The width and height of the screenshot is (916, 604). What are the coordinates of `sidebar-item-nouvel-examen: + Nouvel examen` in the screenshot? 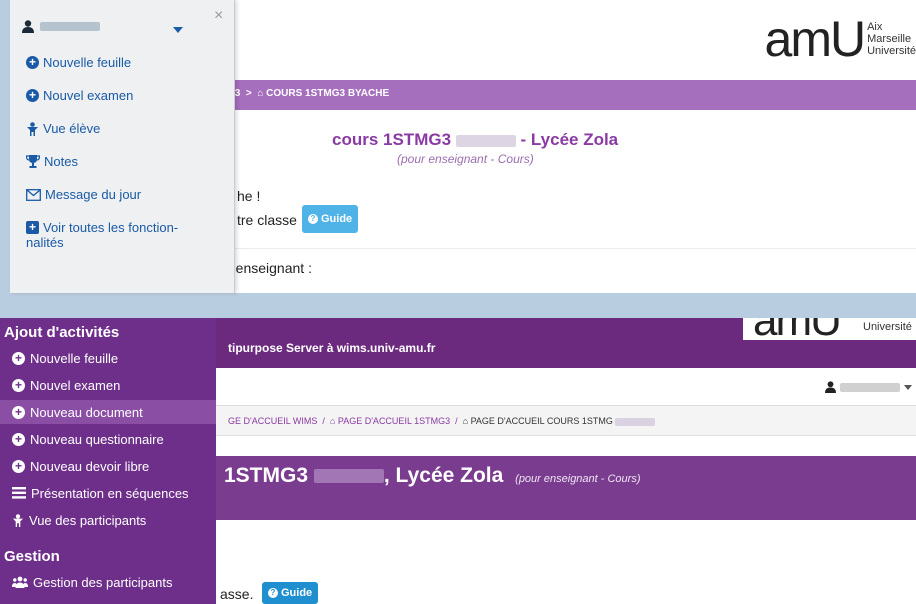 It's located at (108, 385).